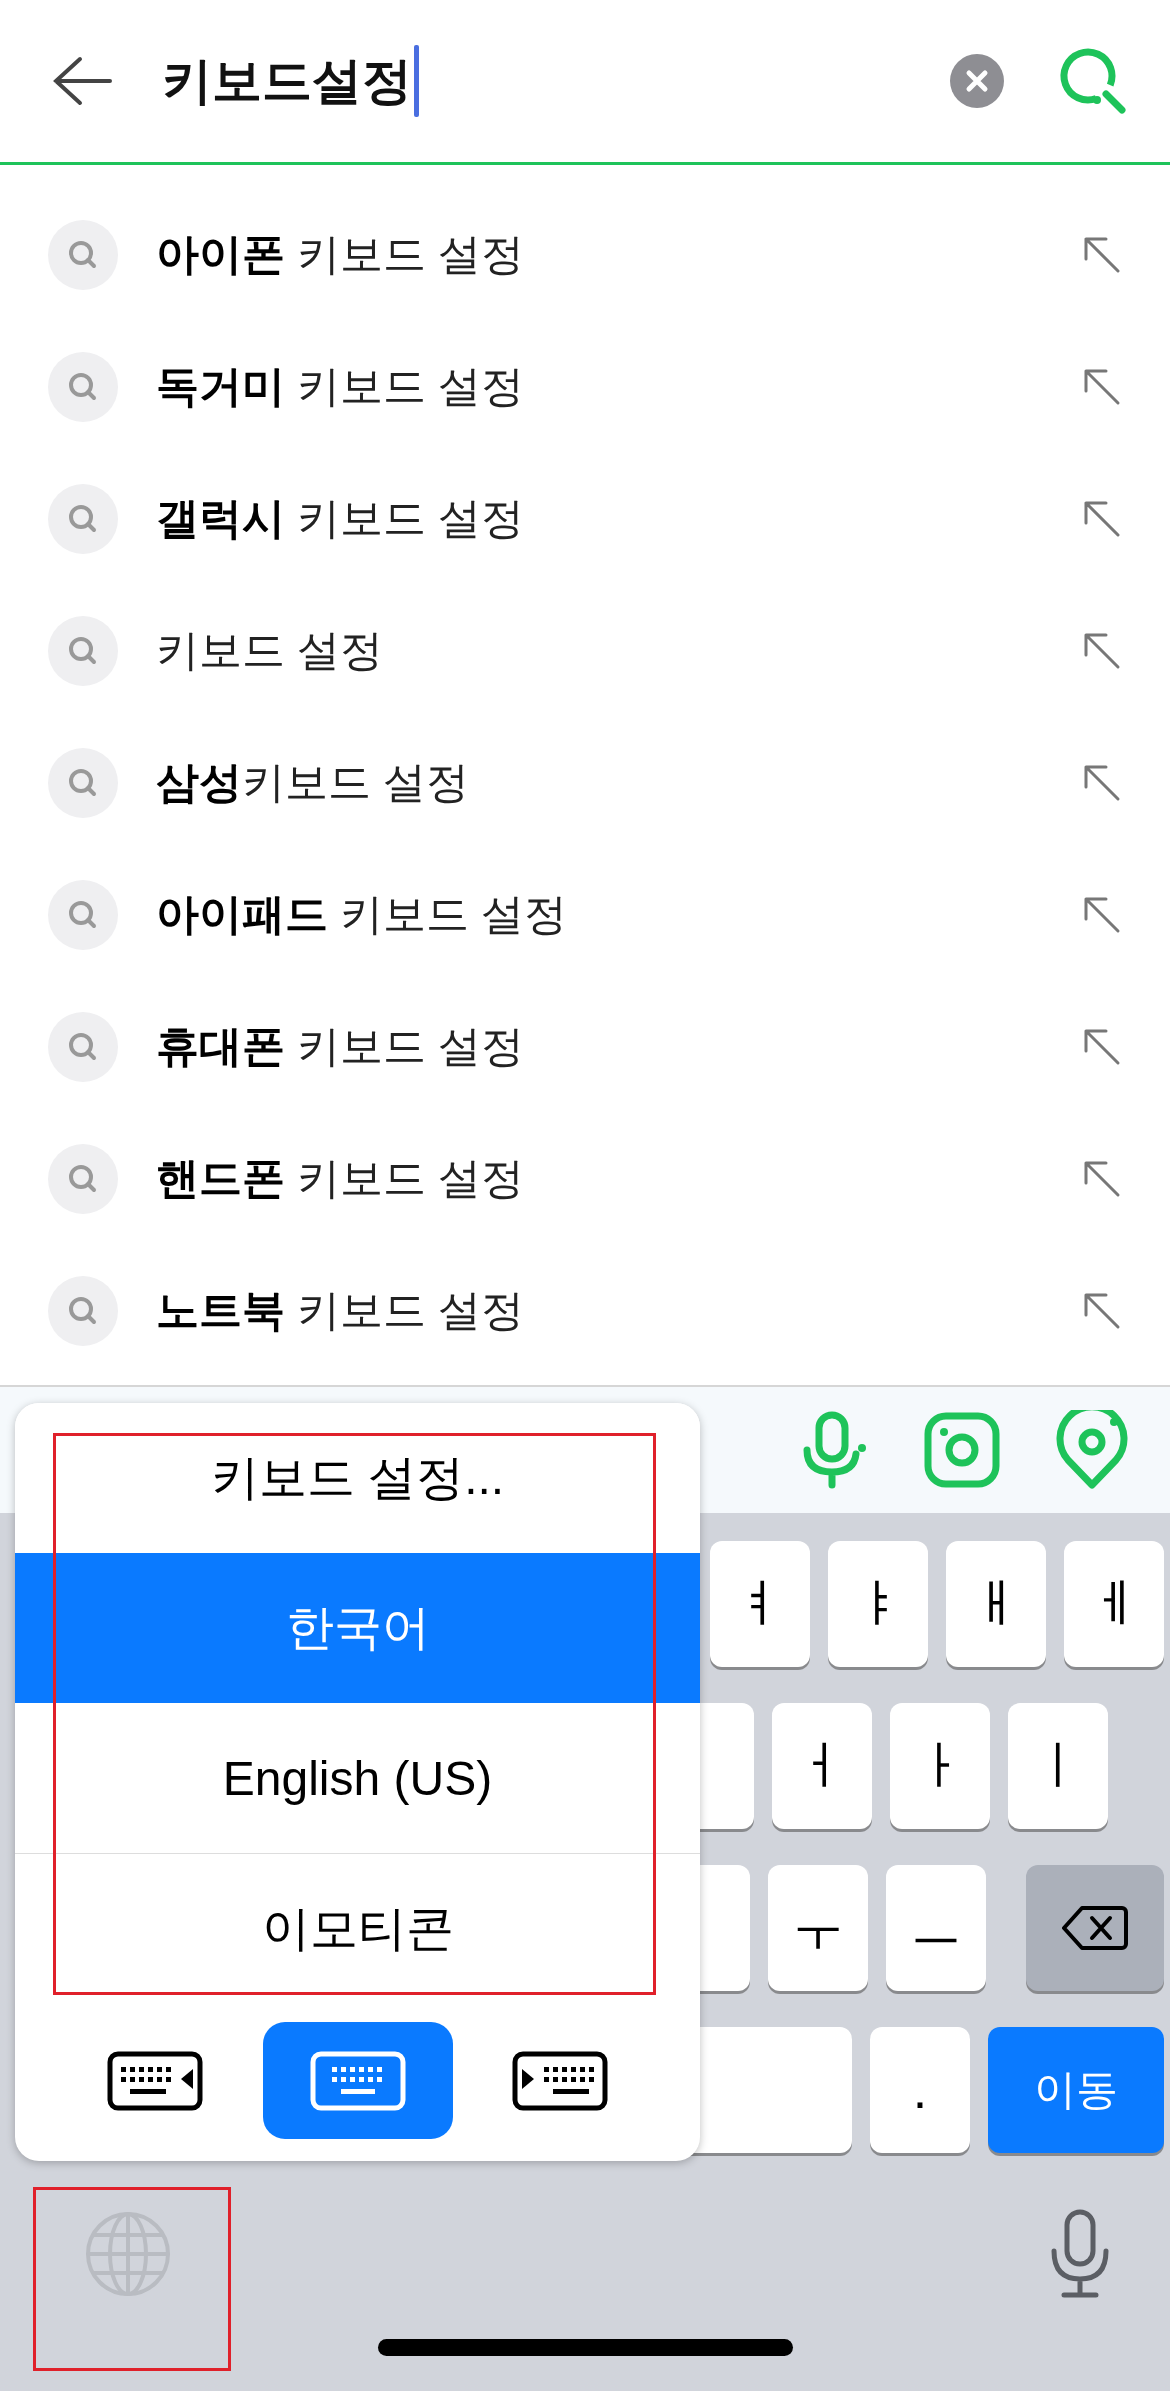 The image size is (1170, 2391). What do you see at coordinates (996, 1604) in the screenshot?
I see `key: ㅐ` at bounding box center [996, 1604].